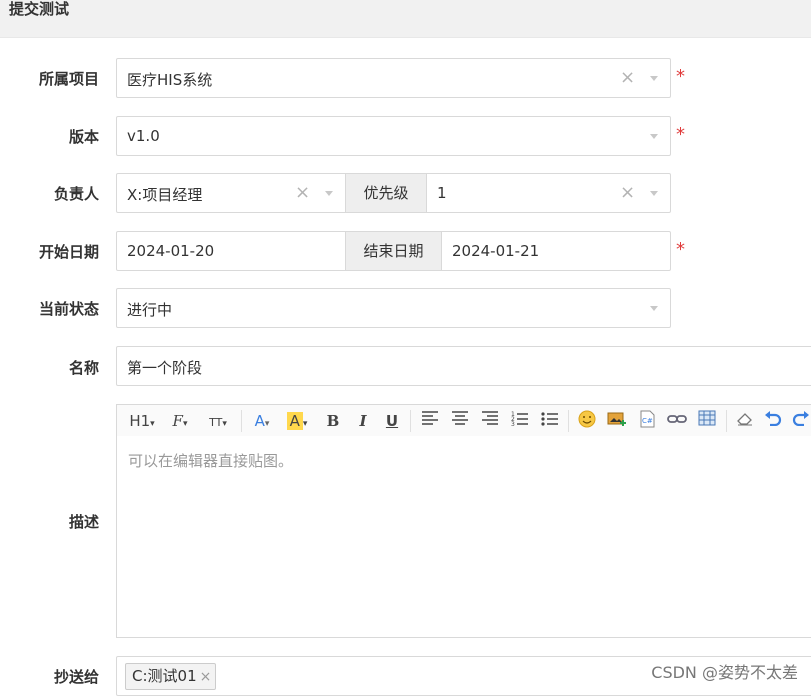 This screenshot has height=696, width=811. Describe the element at coordinates (363, 421) in the screenshot. I see `italic-icon: I` at that location.